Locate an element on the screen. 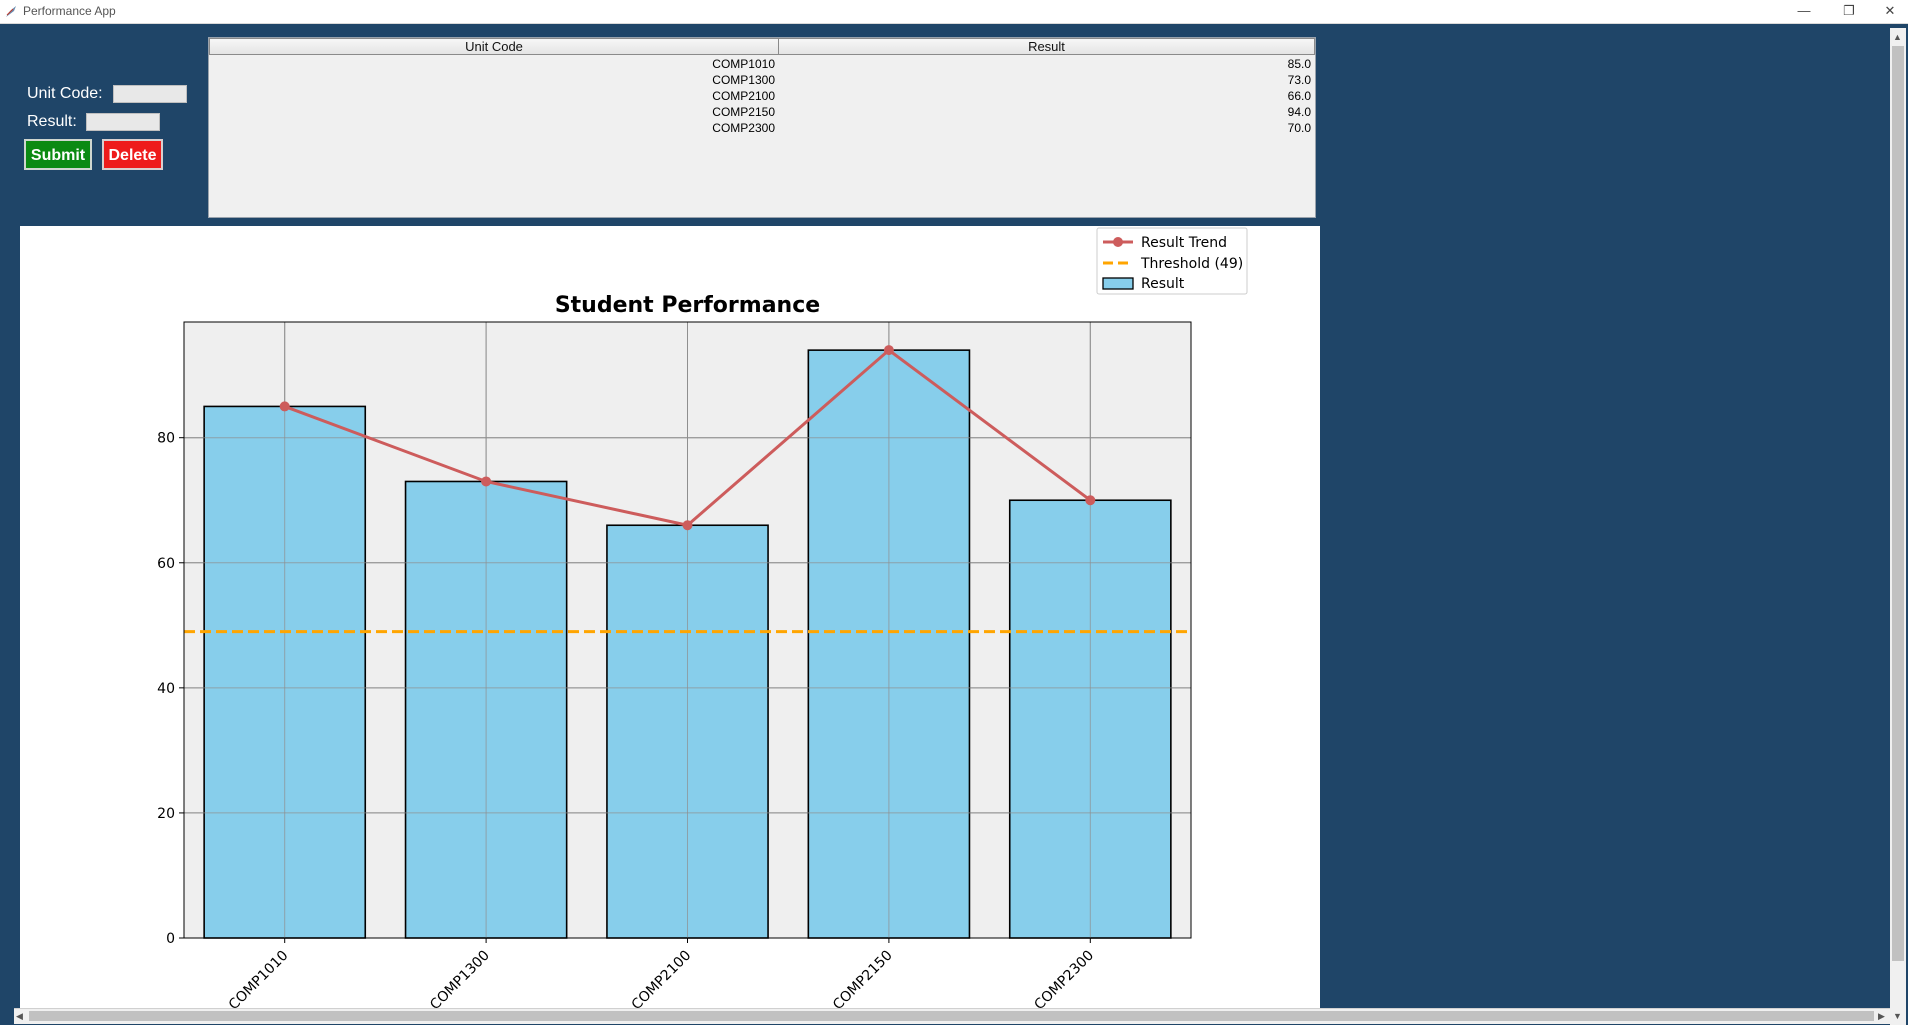 The height and width of the screenshot is (1025, 1908). close-icon: ✕ is located at coordinates (1888, 11).